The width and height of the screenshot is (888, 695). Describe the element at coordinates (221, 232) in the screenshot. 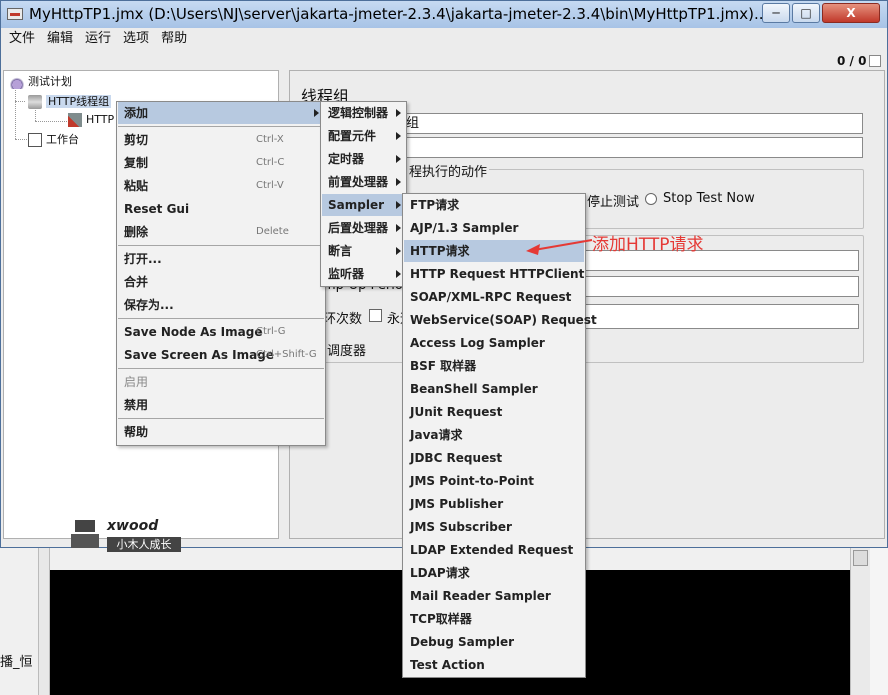

I see `menu-item-delete: 删除 Delete` at that location.